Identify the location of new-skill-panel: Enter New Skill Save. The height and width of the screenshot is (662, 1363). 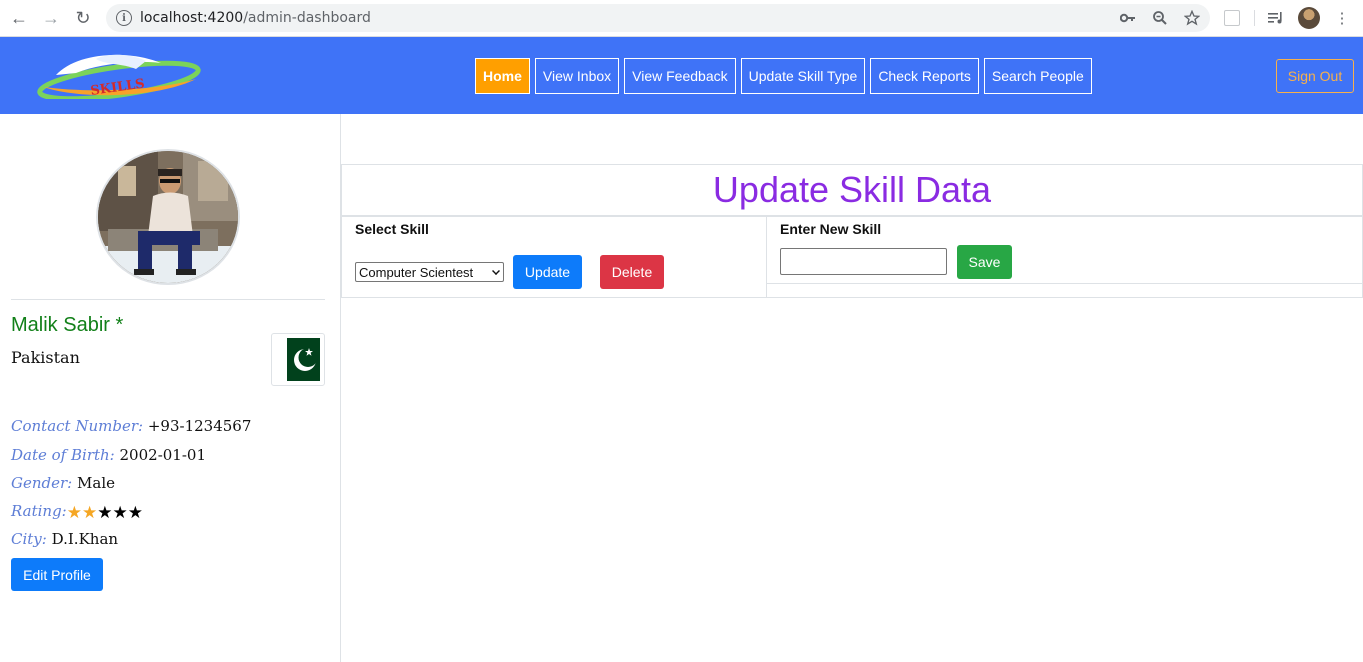
(1064, 250).